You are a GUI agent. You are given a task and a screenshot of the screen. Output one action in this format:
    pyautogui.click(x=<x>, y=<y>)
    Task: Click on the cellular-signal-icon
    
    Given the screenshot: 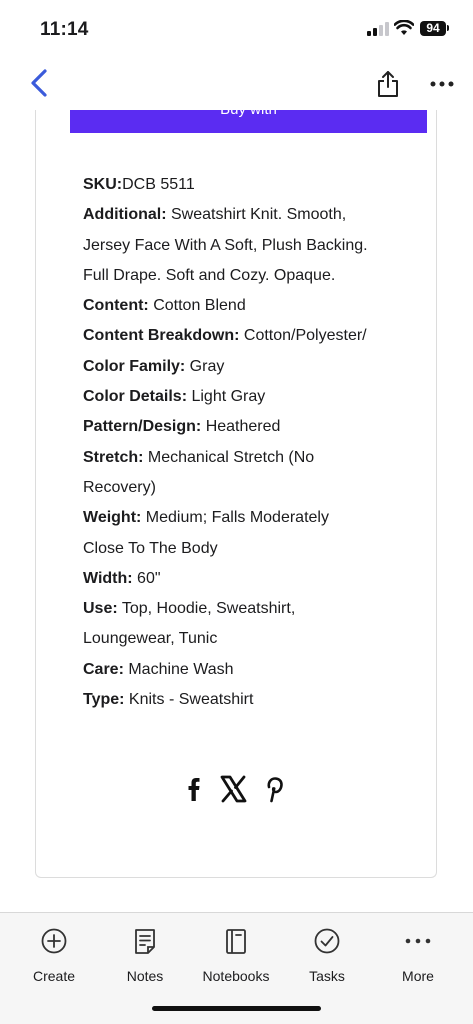 What is the action you would take?
    pyautogui.click(x=378, y=29)
    